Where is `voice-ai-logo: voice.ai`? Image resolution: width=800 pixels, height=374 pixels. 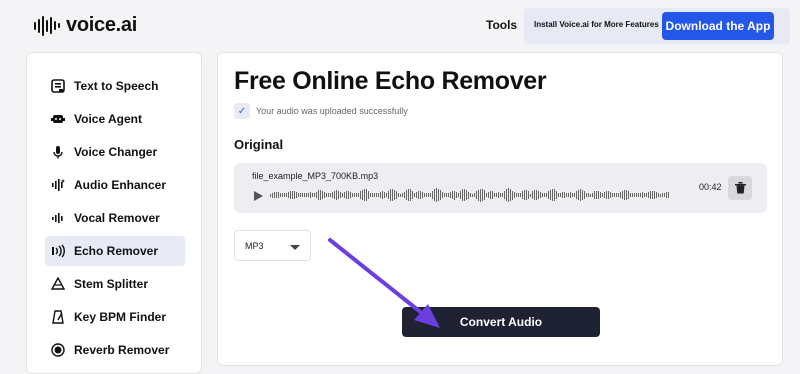 voice-ai-logo: voice.ai is located at coordinates (85, 25).